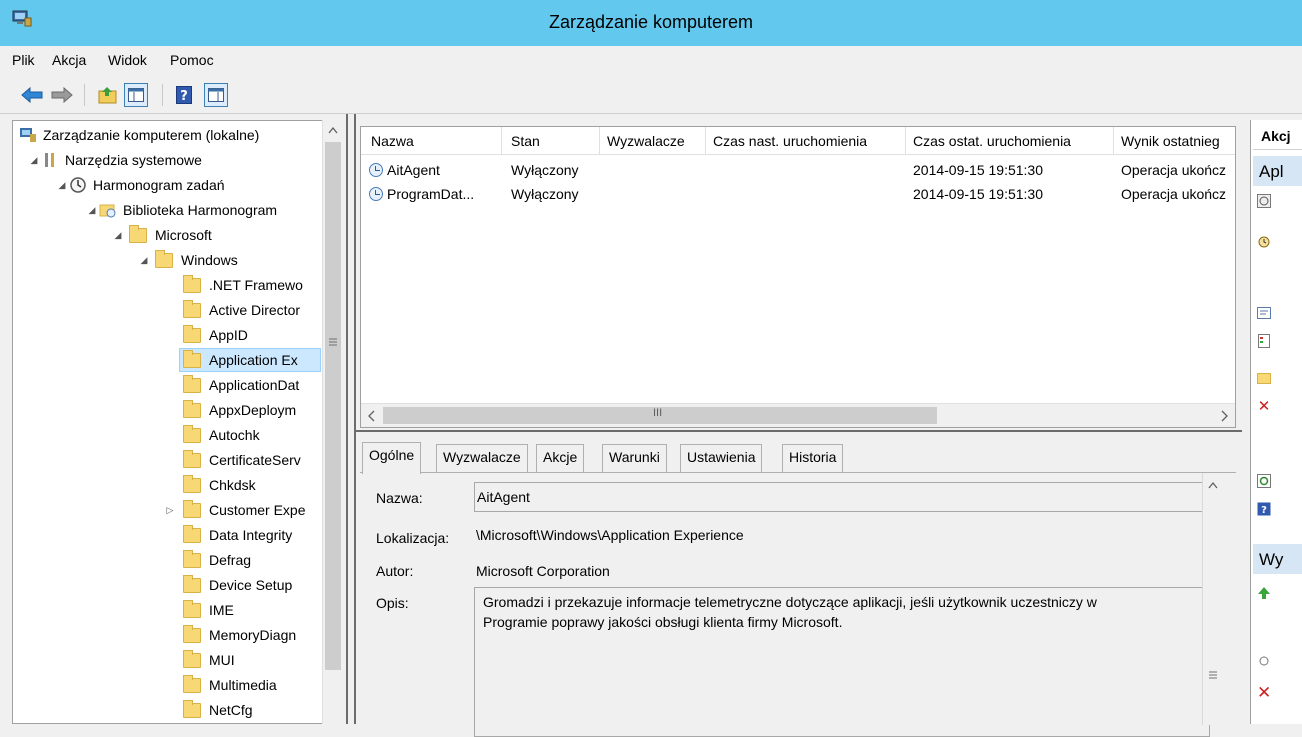  What do you see at coordinates (239, 410) in the screenshot?
I see `tree-item-appxdeployment: AppxDeploym` at bounding box center [239, 410].